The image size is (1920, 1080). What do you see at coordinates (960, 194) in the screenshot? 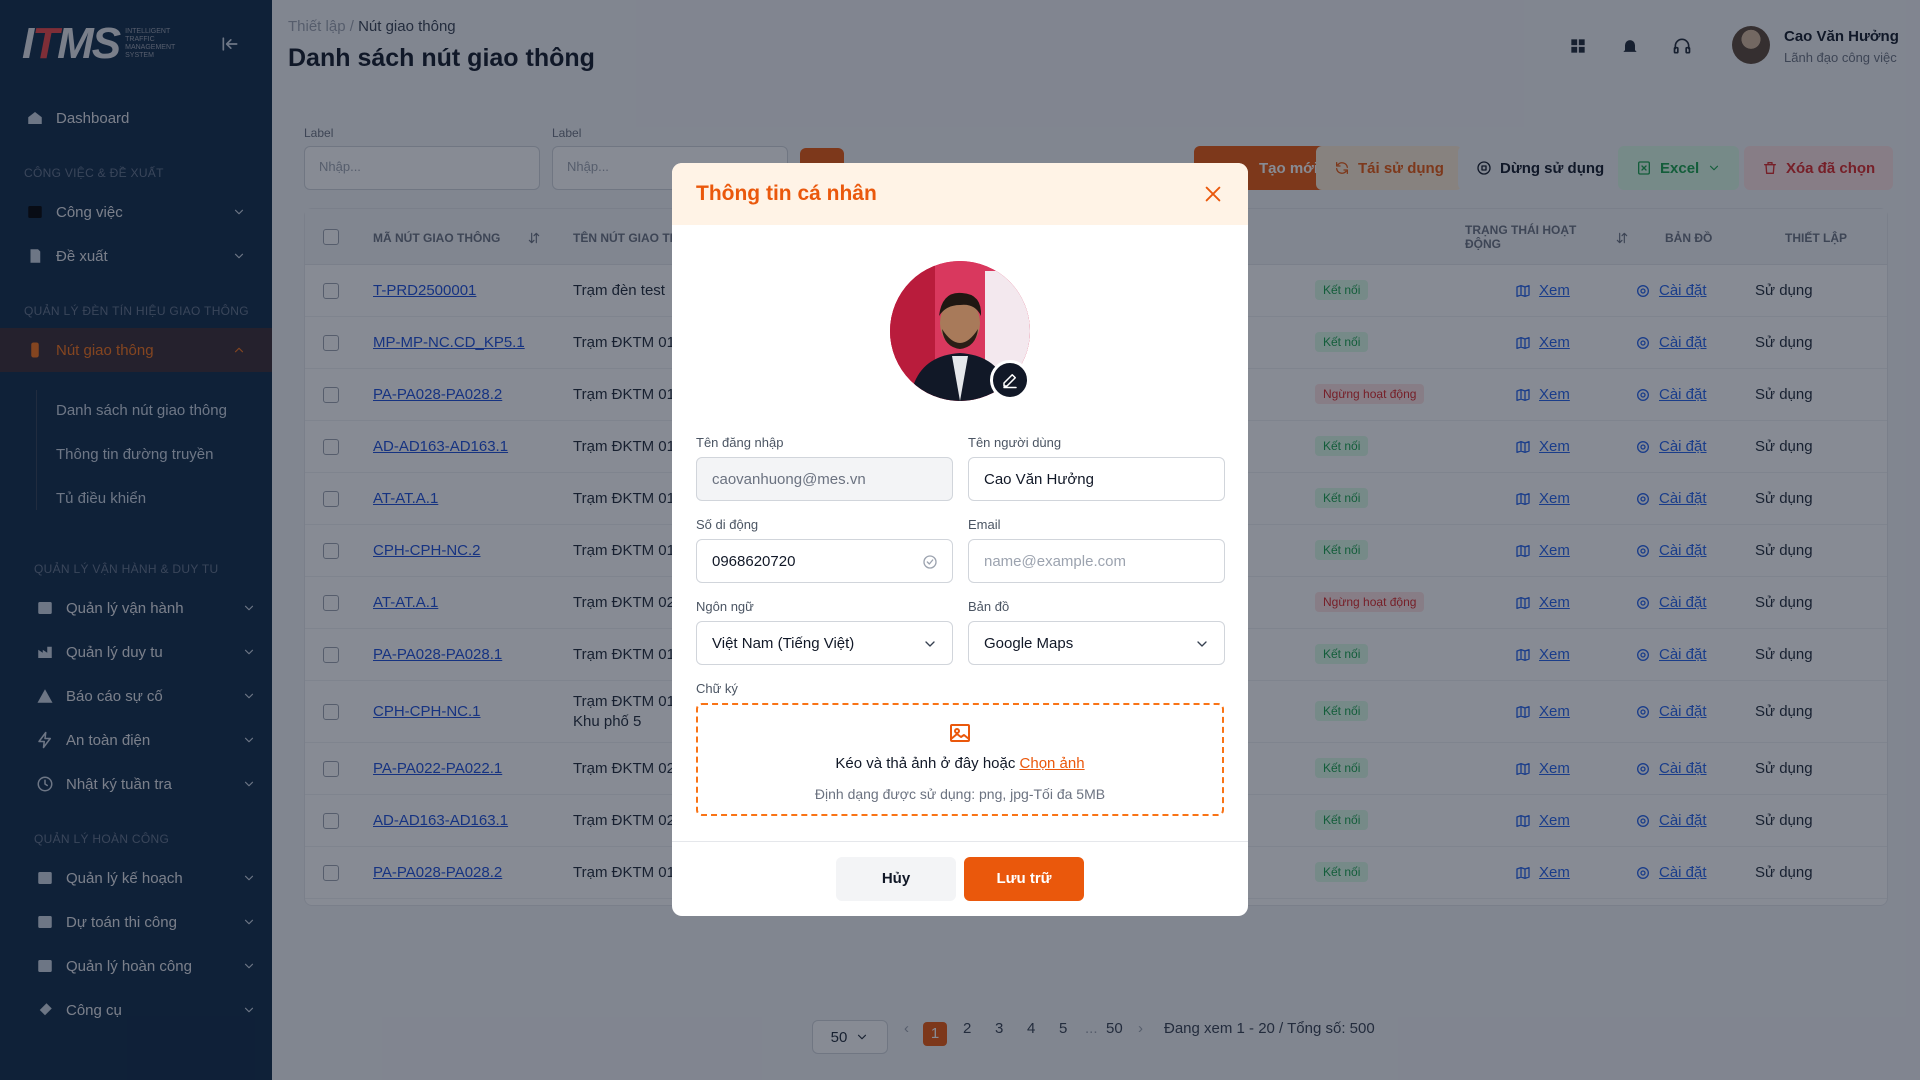
I see `modal-header: Thông tin cá nhân` at bounding box center [960, 194].